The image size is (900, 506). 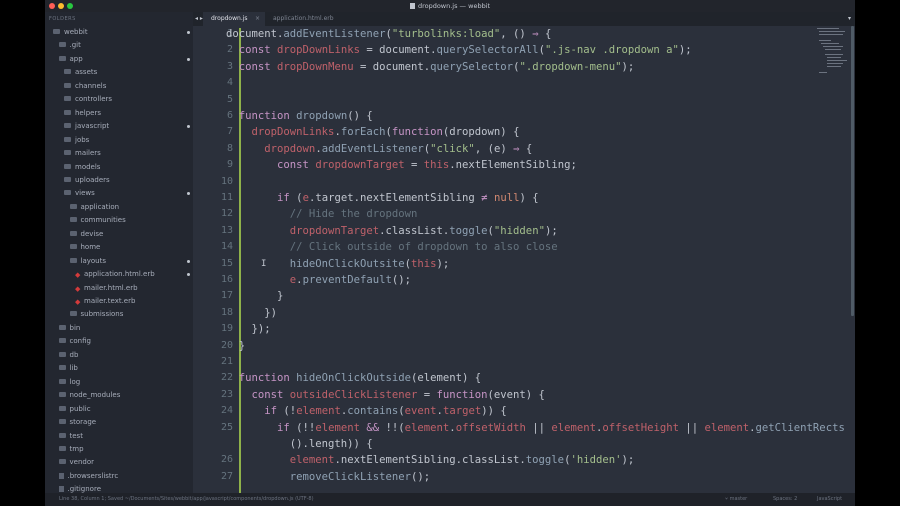 What do you see at coordinates (69, 382) in the screenshot?
I see `tree-item-log: log` at bounding box center [69, 382].